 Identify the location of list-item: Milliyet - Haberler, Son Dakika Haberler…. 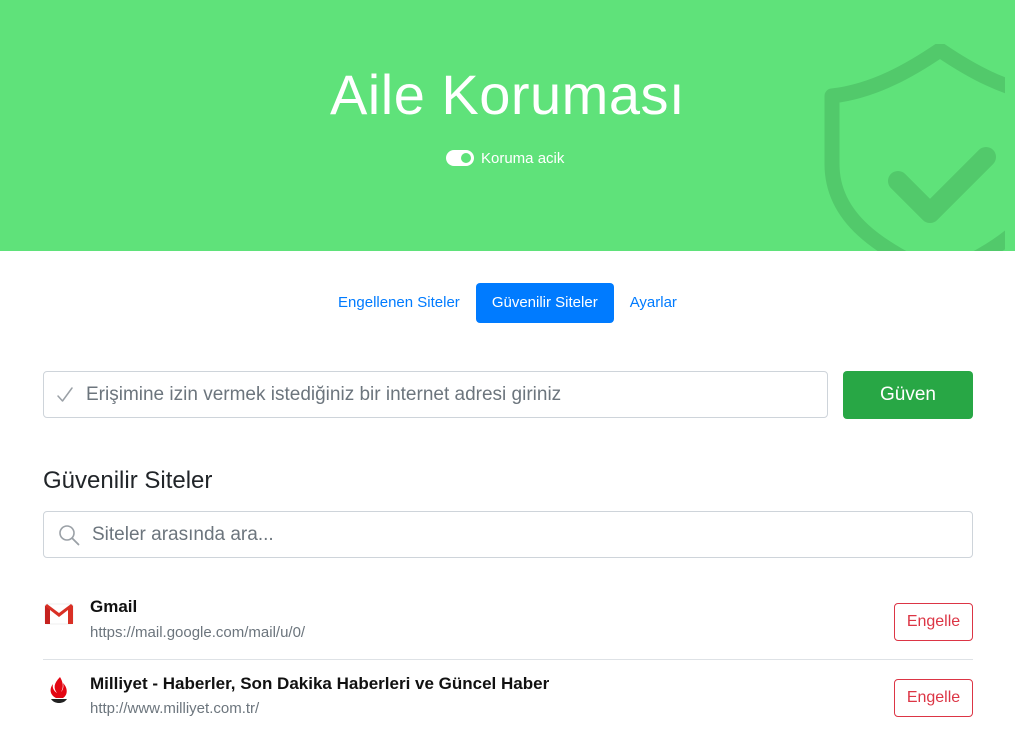
(508, 697).